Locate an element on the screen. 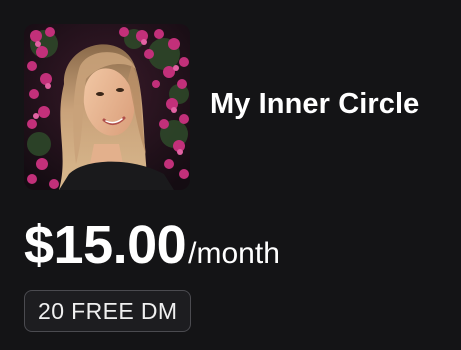 The width and height of the screenshot is (461, 350). price-period: /month is located at coordinates (234, 253).